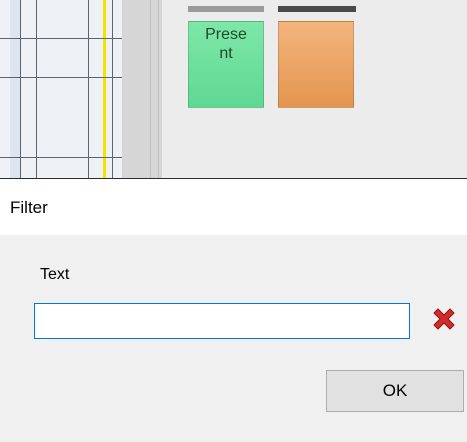  Describe the element at coordinates (104, 89) in the screenshot. I see `current-time-marker` at that location.